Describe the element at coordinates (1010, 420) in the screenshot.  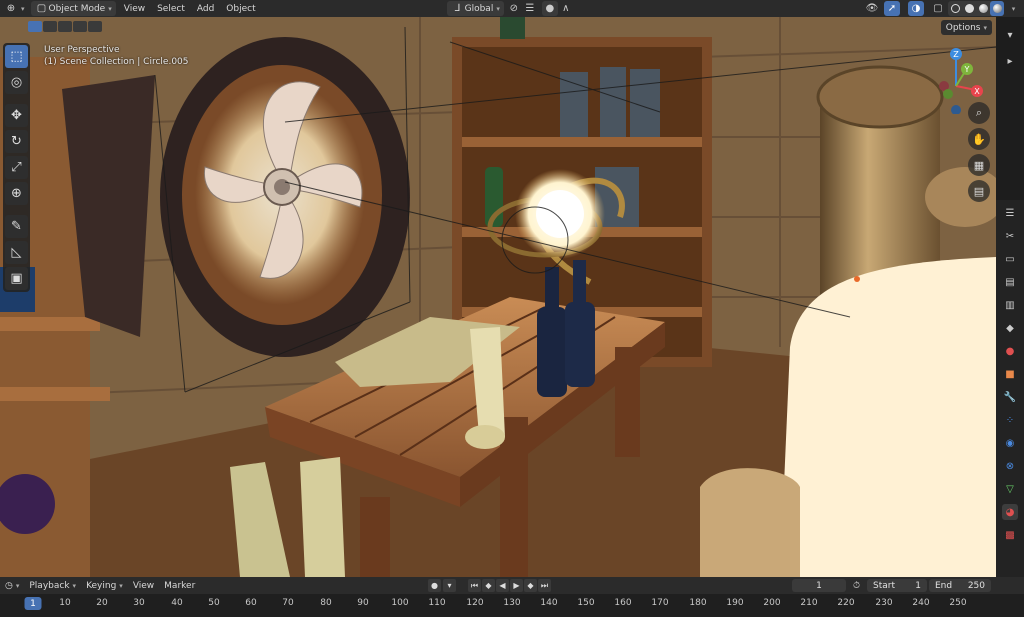
I see `particles-tab-icon: ⁘` at that location.